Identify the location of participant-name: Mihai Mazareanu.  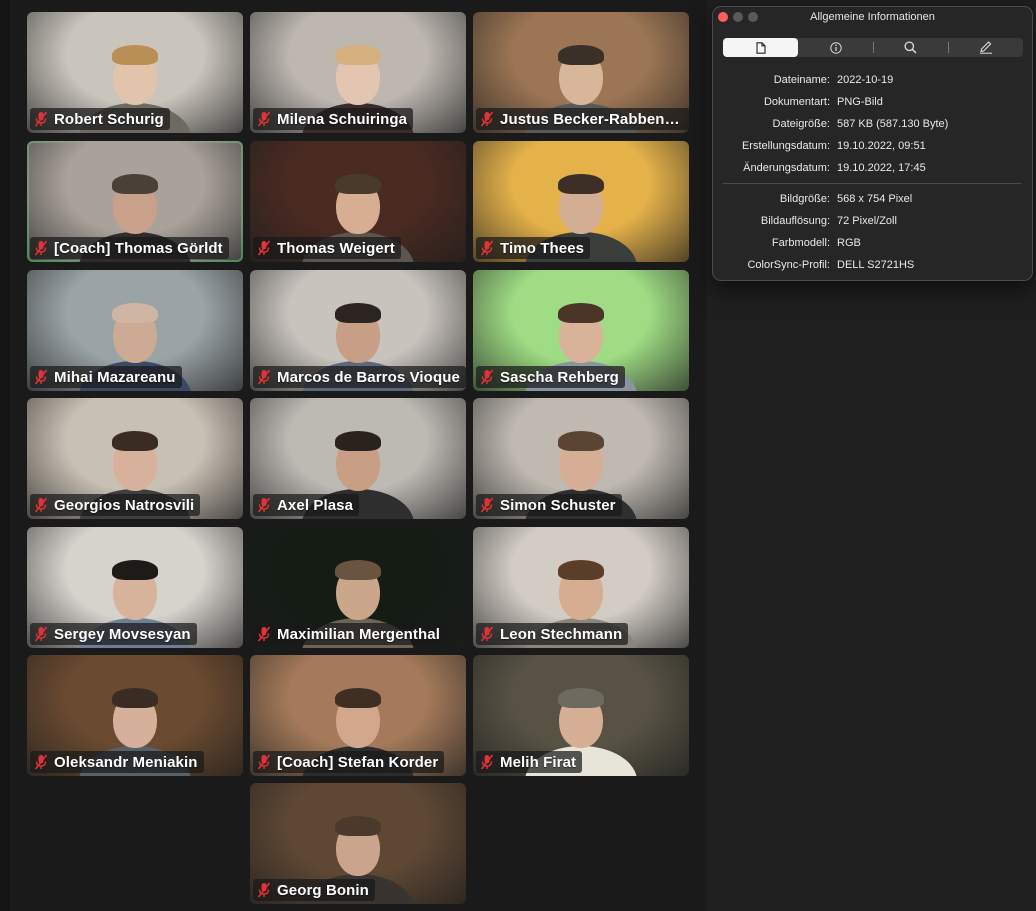
(115, 377).